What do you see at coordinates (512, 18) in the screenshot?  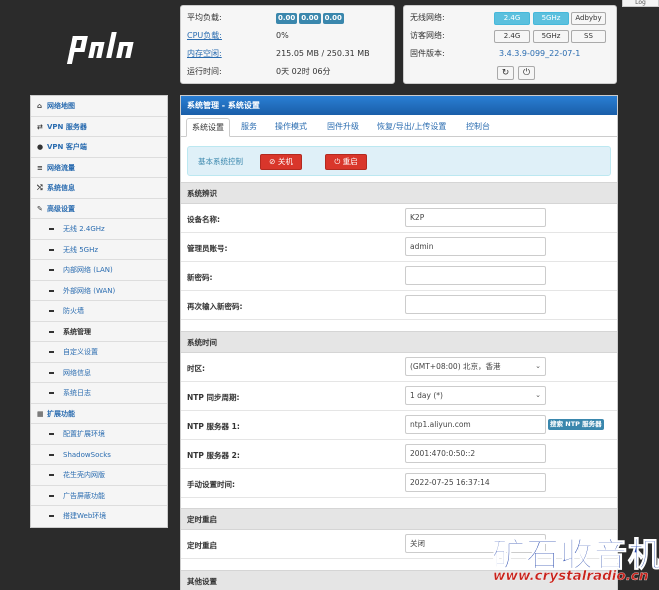 I see `wireless-24g-button: 2.4G` at bounding box center [512, 18].